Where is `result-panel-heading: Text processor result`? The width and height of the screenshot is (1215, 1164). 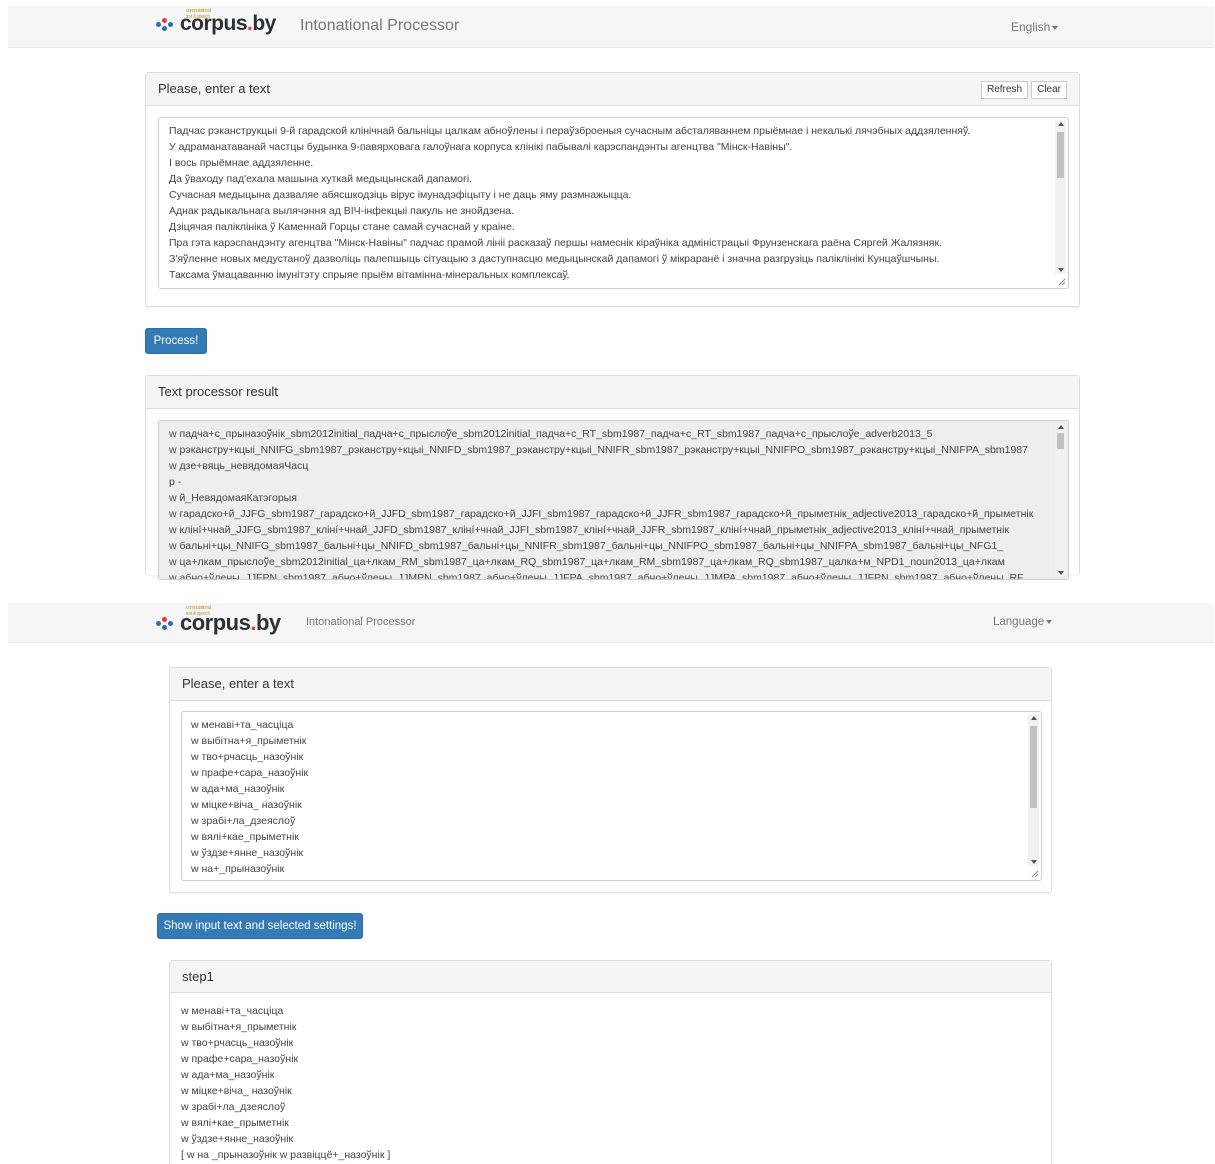
result-panel-heading: Text processor result is located at coordinates (612, 392).